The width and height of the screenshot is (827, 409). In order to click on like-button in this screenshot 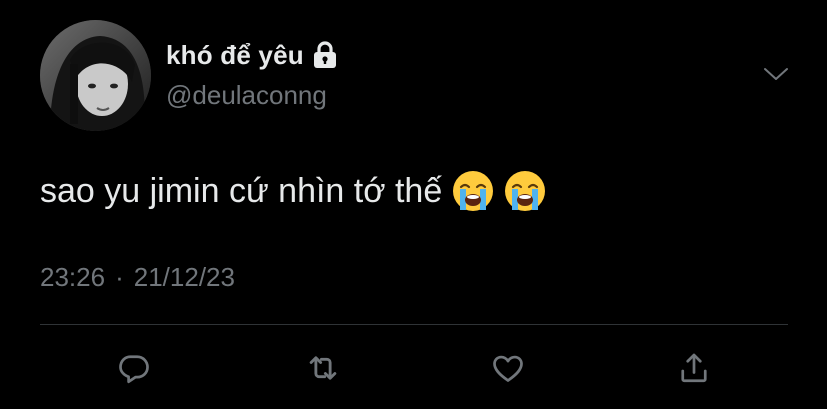, I will do `click(508, 368)`.